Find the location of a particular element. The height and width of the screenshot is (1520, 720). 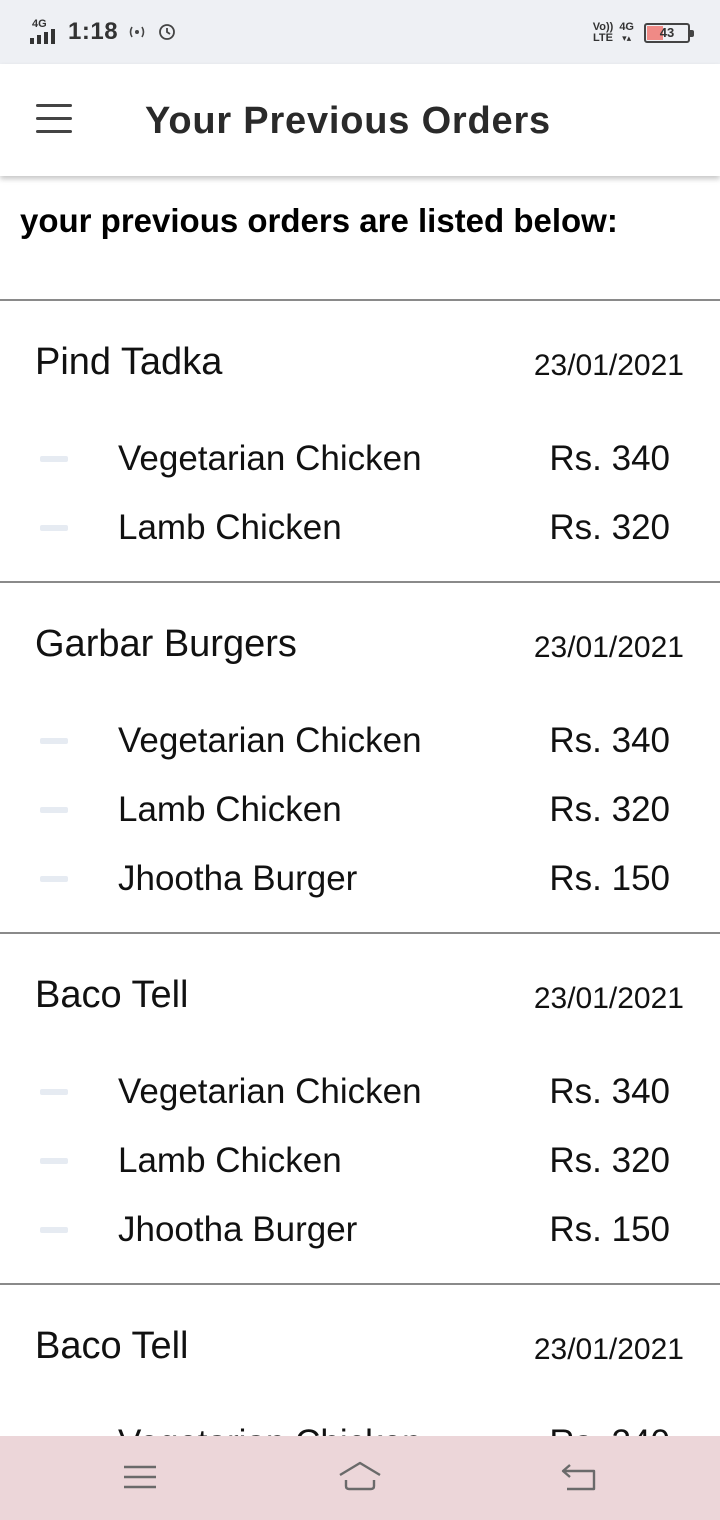

hamburger-menu-icon is located at coordinates (53, 120).